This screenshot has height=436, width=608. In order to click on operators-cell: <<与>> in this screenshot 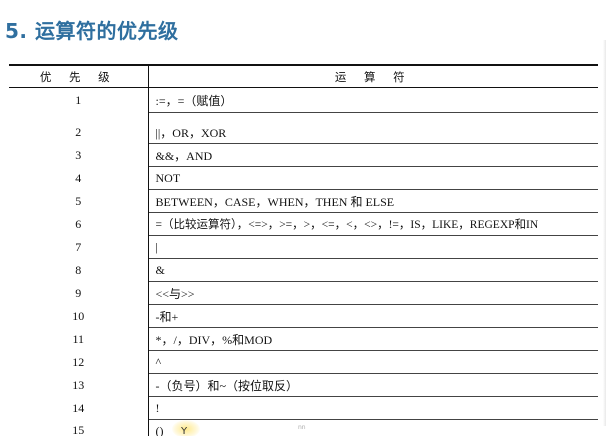, I will do `click(373, 293)`.